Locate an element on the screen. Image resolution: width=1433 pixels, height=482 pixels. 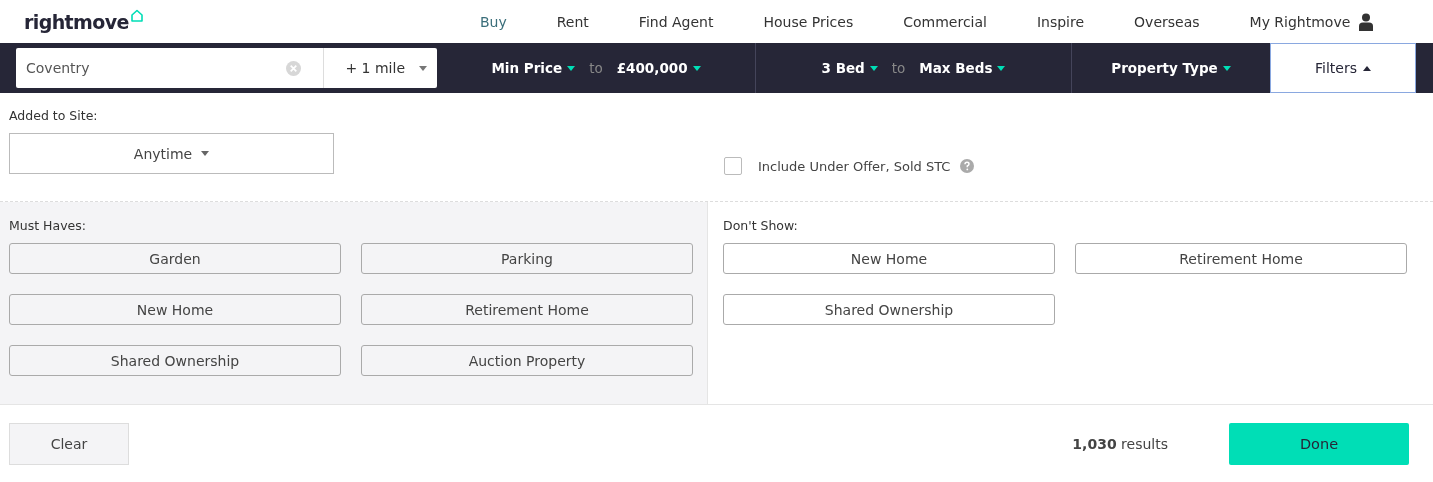
search-field: Coventry + 1 mile is located at coordinates (226, 68).